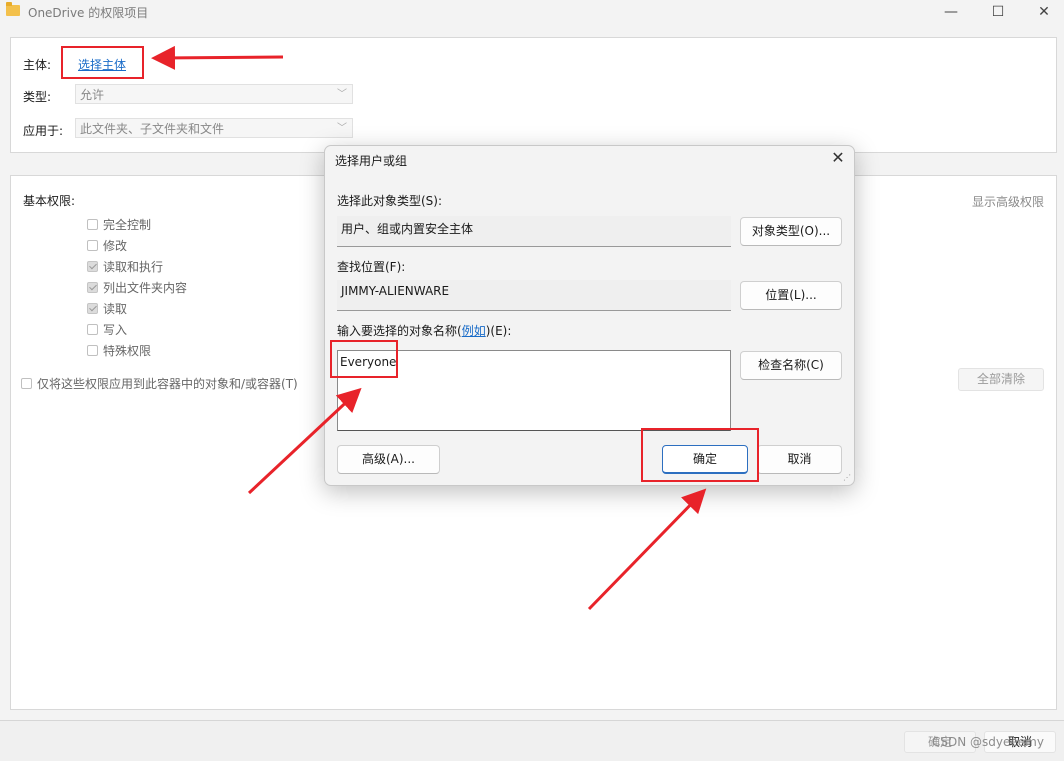 The height and width of the screenshot is (761, 1064). Describe the element at coordinates (647, 549) in the screenshot. I see `arrow-to-ok` at that location.